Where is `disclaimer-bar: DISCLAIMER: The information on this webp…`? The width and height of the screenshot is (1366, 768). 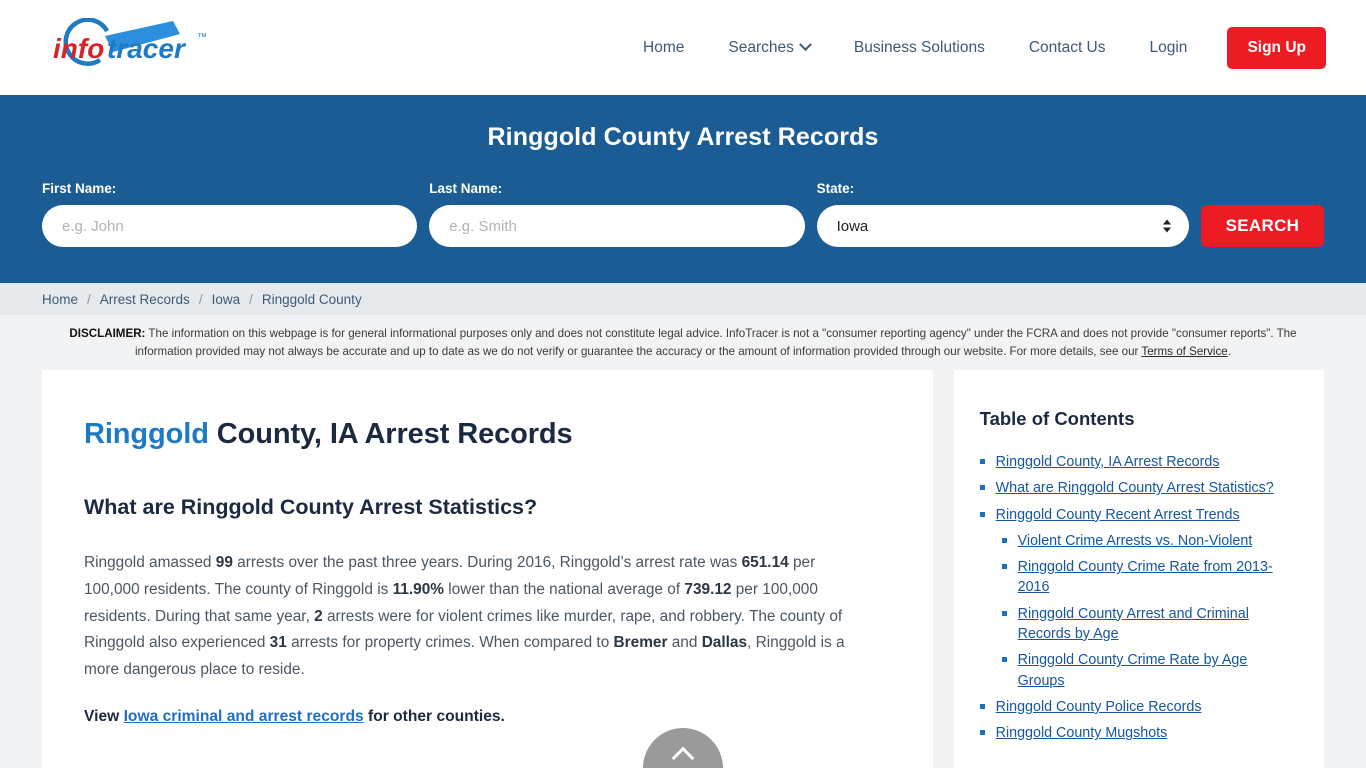 disclaimer-bar: DISCLAIMER: The information on this webp… is located at coordinates (683, 342).